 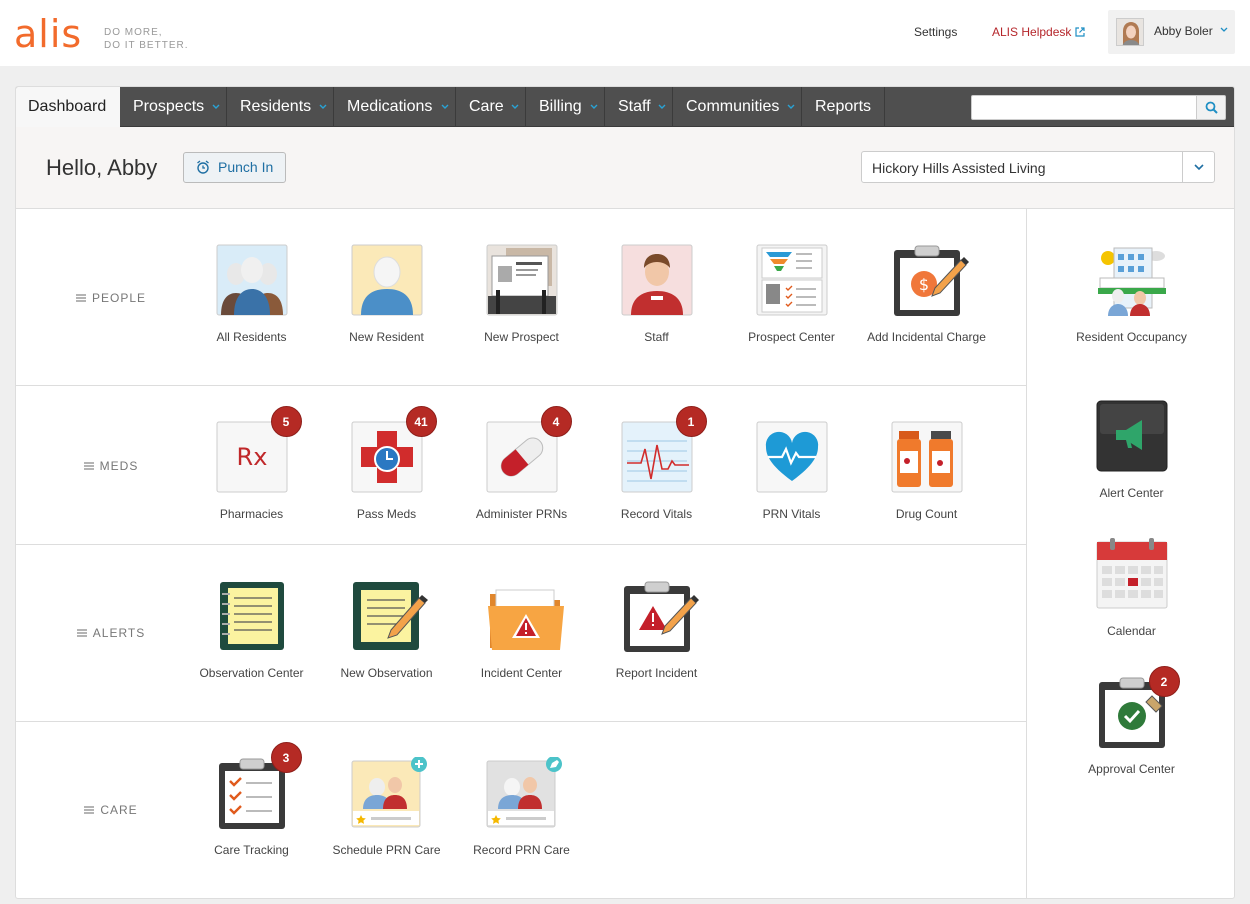 What do you see at coordinates (491, 107) in the screenshot?
I see `tab-care: Care` at bounding box center [491, 107].